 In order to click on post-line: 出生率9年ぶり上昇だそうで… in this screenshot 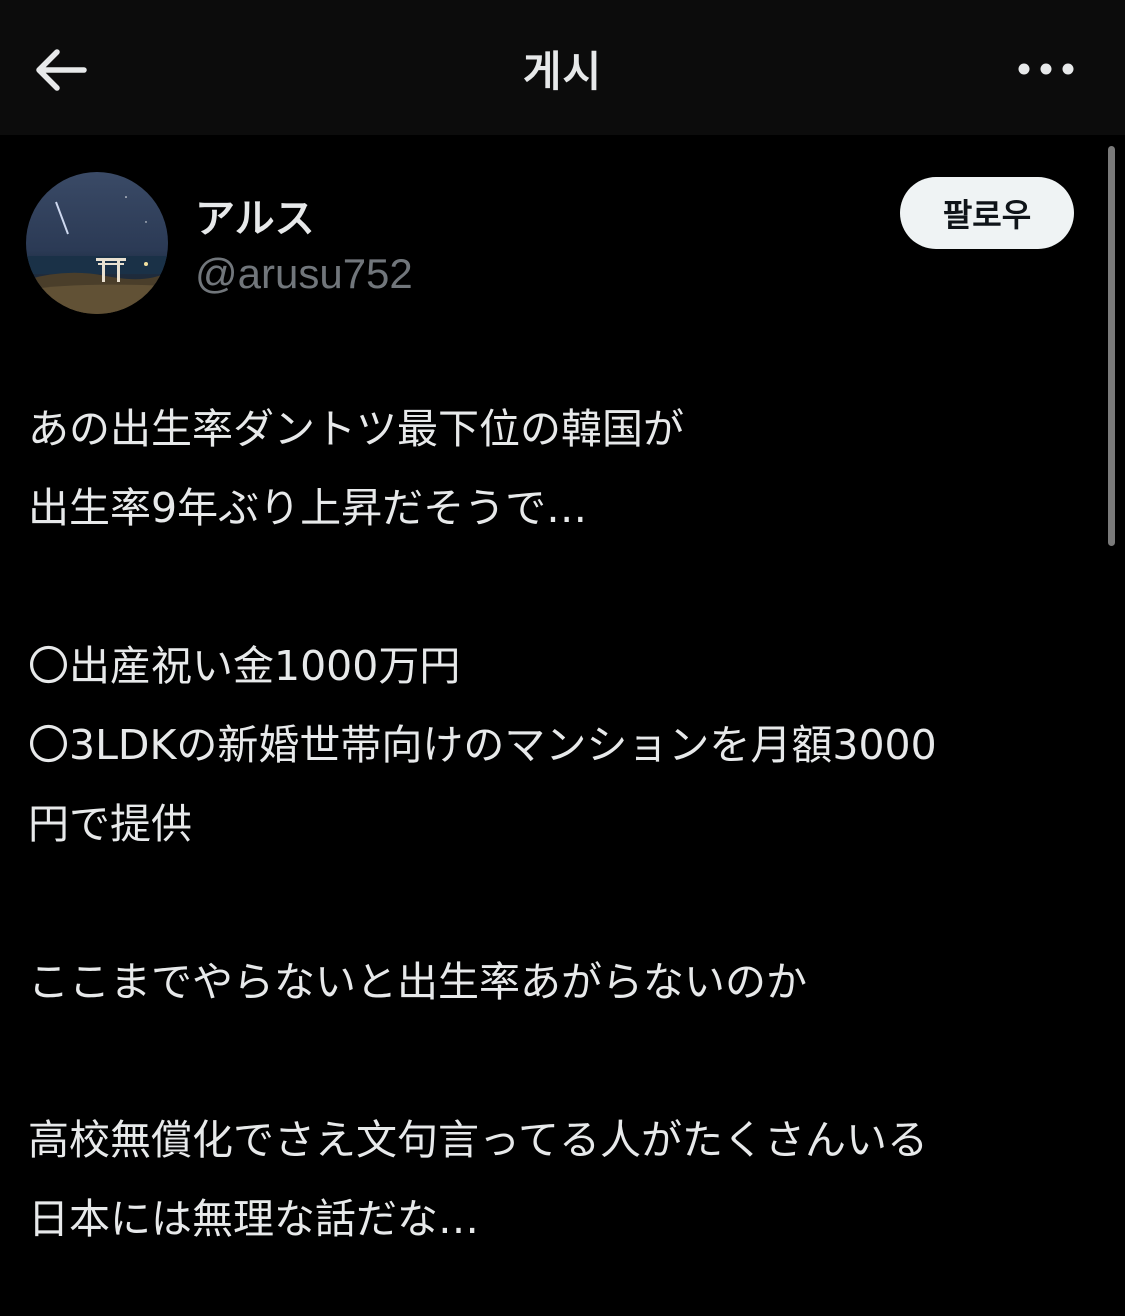, I will do `click(308, 508)`.